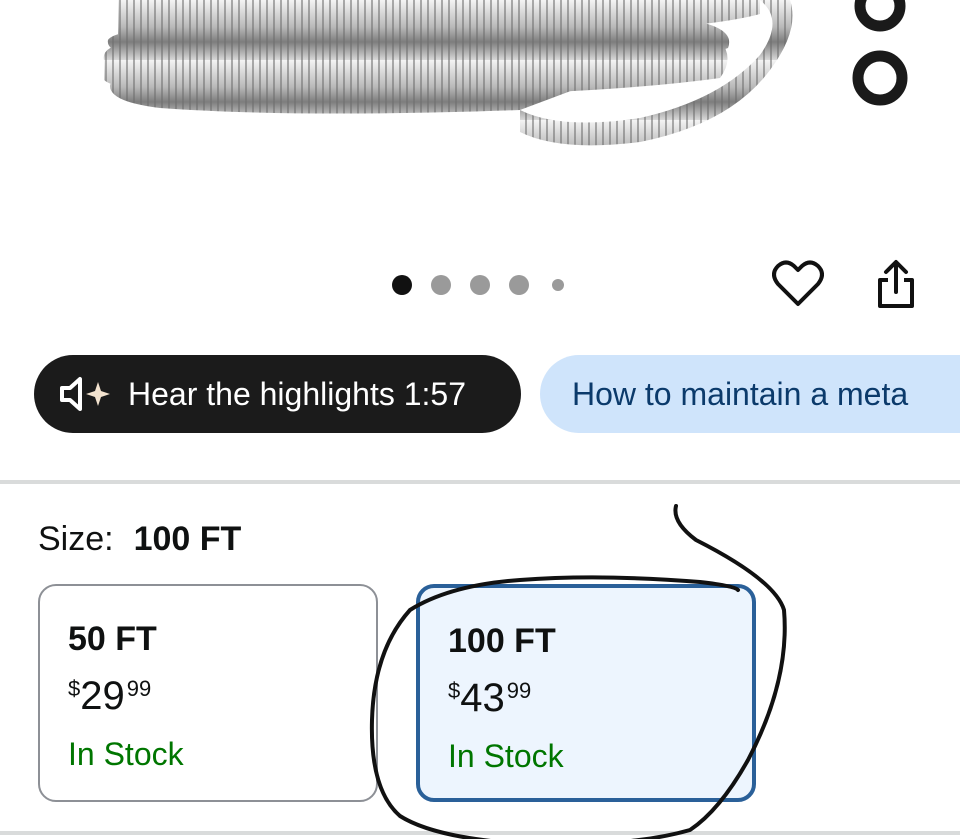  I want to click on wishlist-button, so click(798, 284).